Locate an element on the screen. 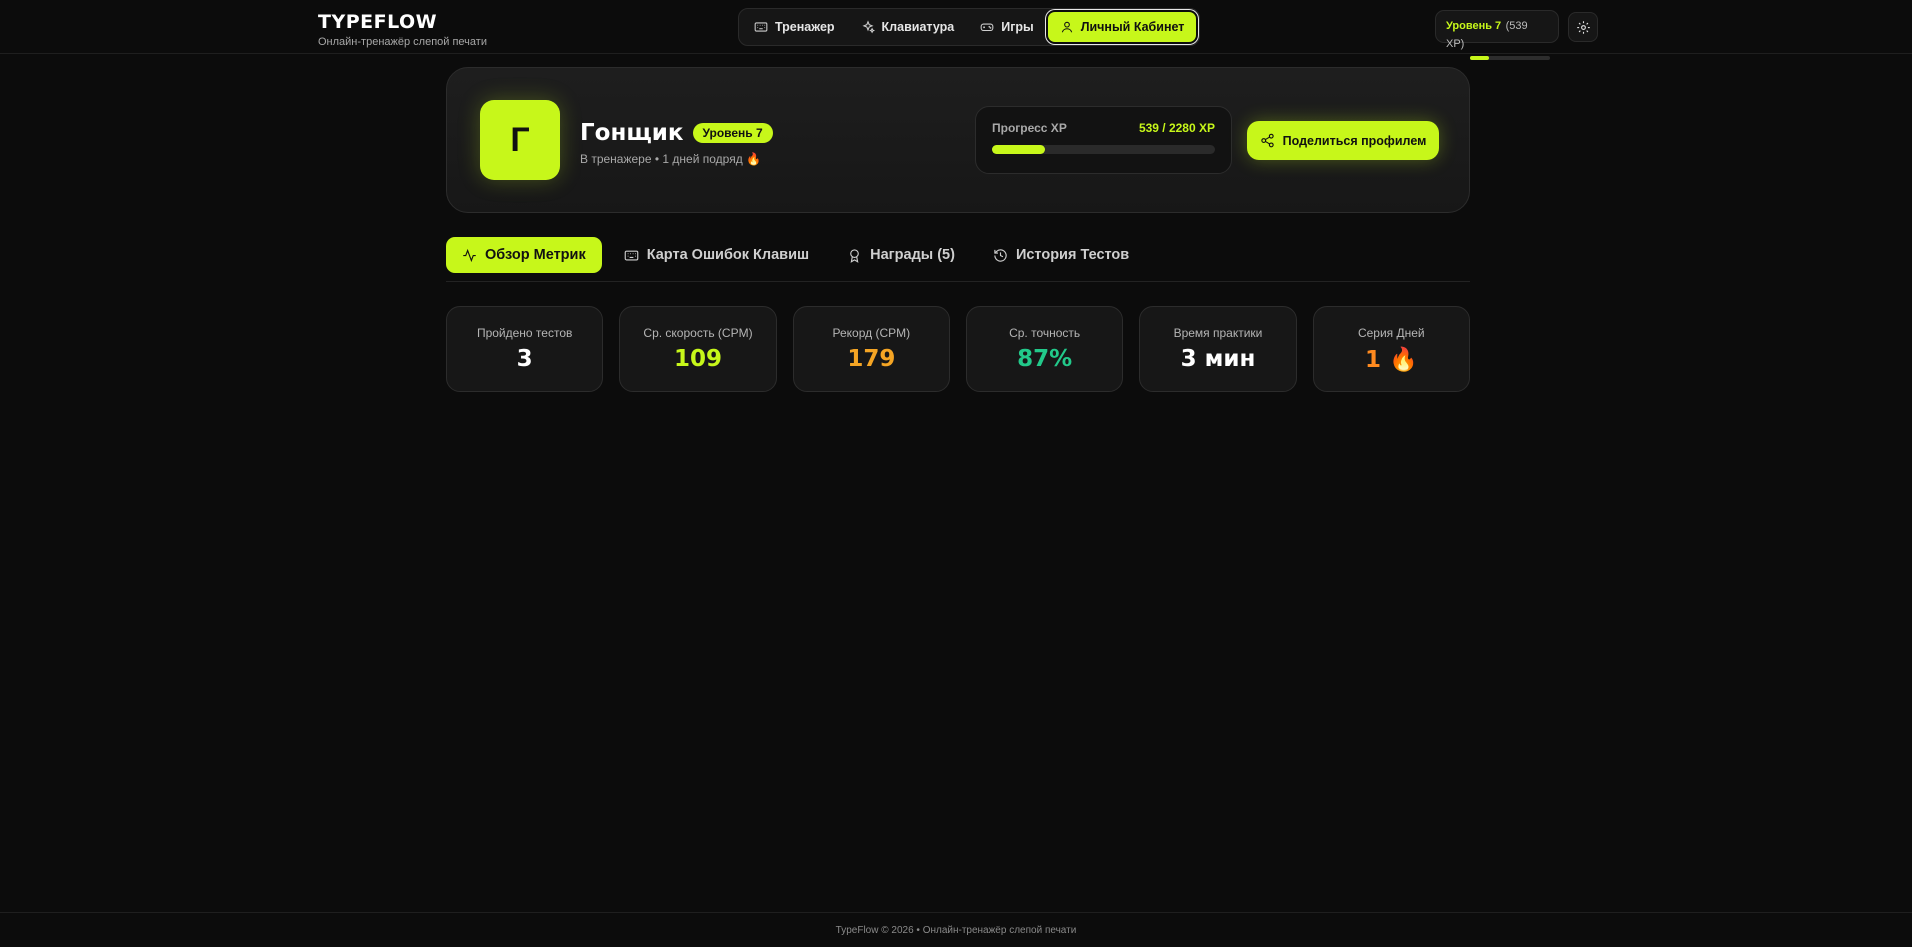 The image size is (1912, 947). nav-item-label: Личный Кабинет is located at coordinates (1132, 27).